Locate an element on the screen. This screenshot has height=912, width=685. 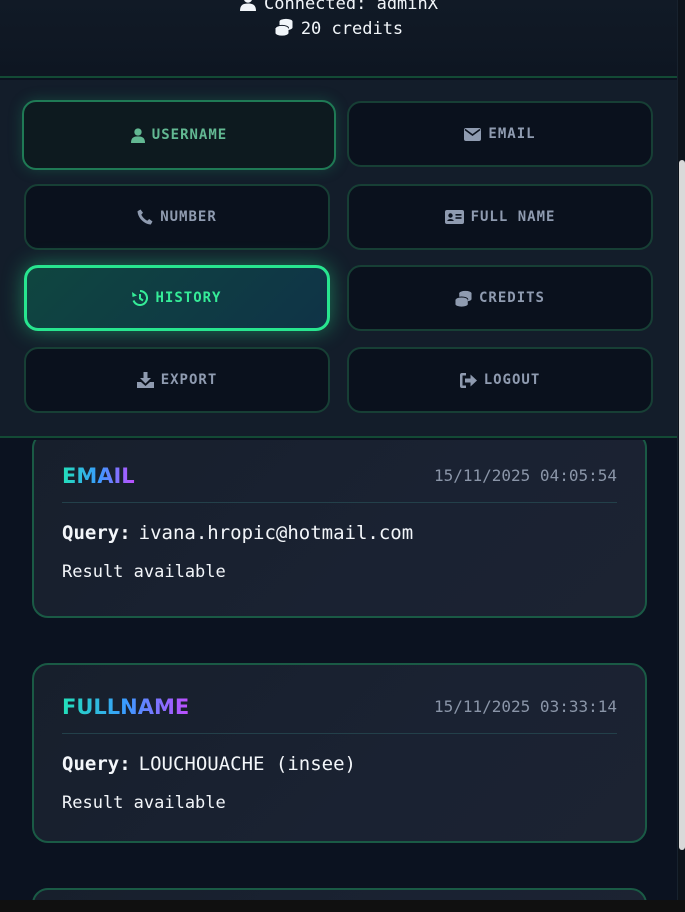
session-header: Connected: adminX 20 credits is located at coordinates (338, 39).